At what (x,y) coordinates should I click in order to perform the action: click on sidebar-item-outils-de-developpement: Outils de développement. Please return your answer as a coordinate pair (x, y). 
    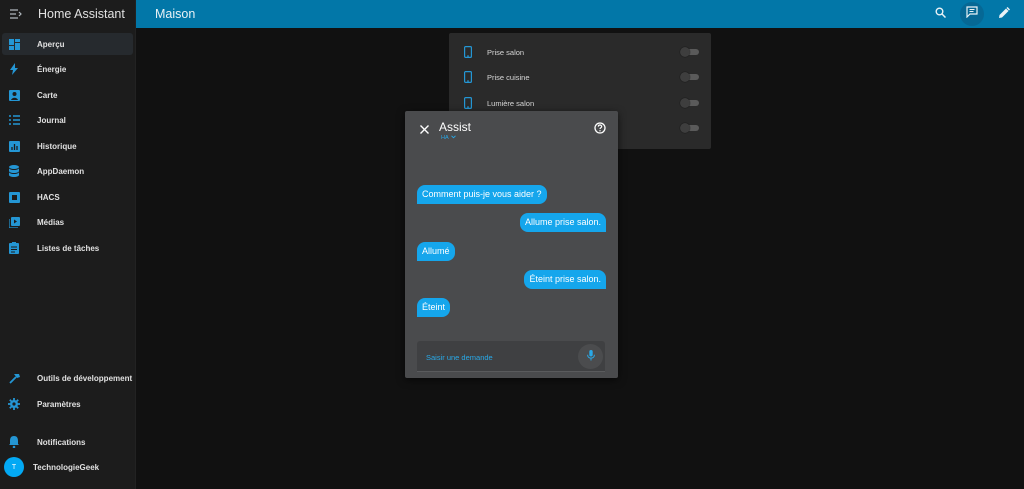
    Looking at the image, I should click on (67, 378).